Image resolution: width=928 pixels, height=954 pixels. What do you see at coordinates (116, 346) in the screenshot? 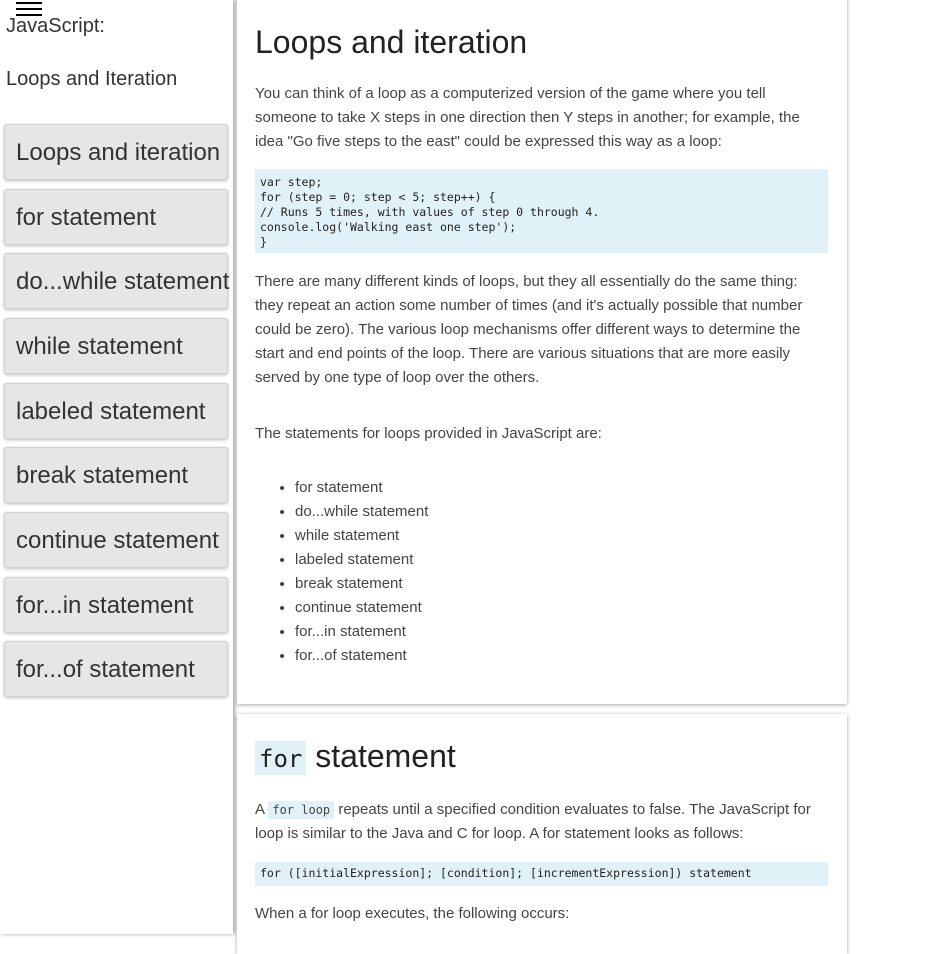
I see `sidebar-item-while-statement: while statement` at bounding box center [116, 346].